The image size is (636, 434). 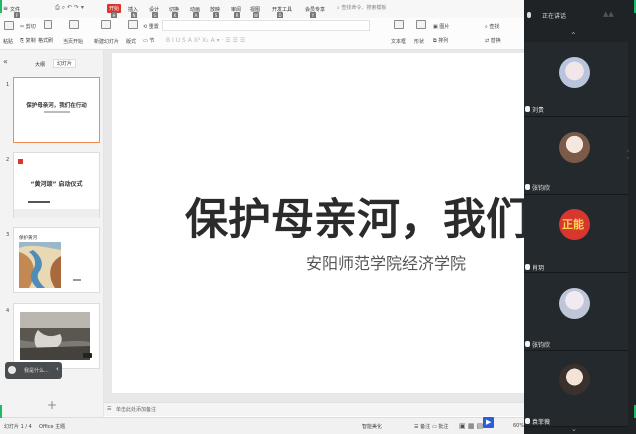 I want to click on video-tile-4: 张钧欣, so click(x=576, y=312).